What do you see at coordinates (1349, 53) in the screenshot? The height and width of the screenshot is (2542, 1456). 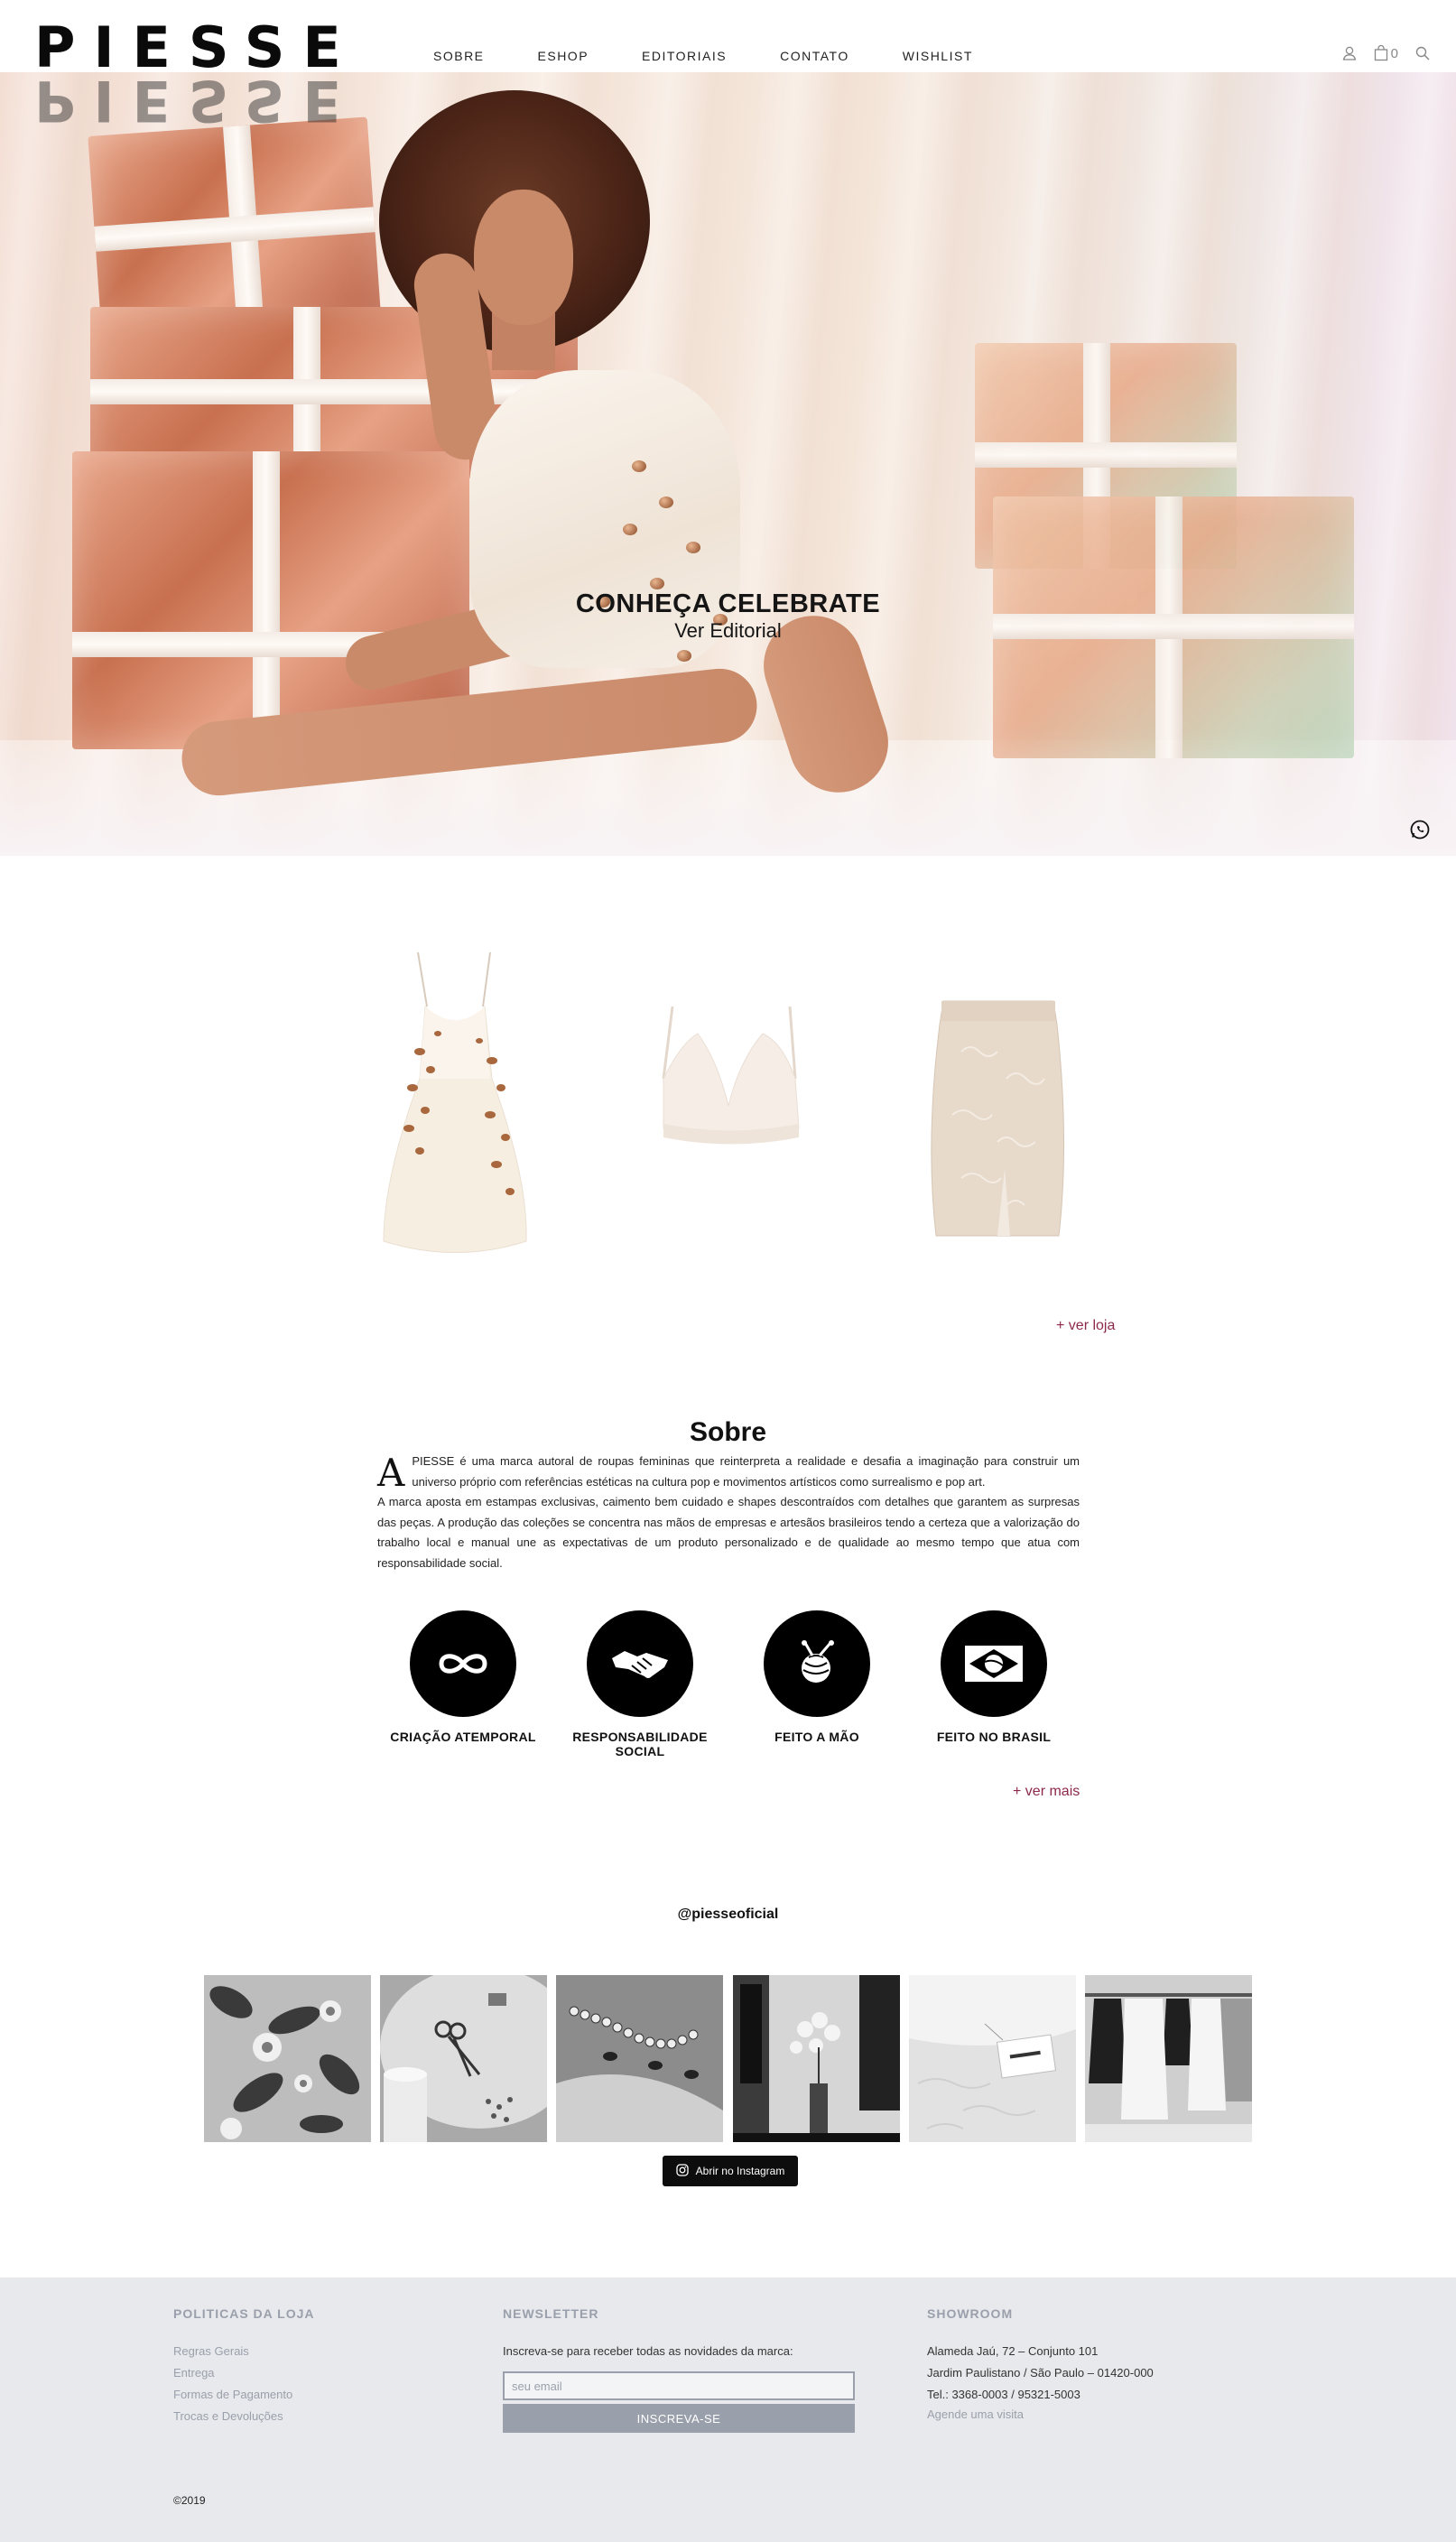 I see `user-icon` at bounding box center [1349, 53].